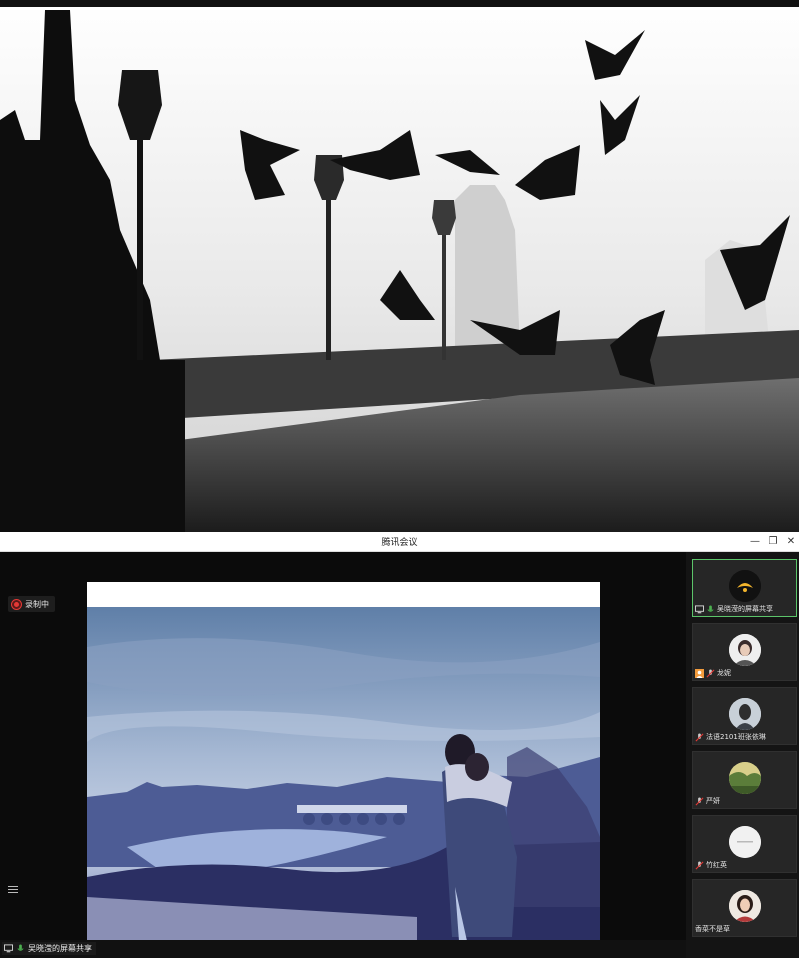  I want to click on participant-tile: 法语2101班张依琳, so click(744, 716).